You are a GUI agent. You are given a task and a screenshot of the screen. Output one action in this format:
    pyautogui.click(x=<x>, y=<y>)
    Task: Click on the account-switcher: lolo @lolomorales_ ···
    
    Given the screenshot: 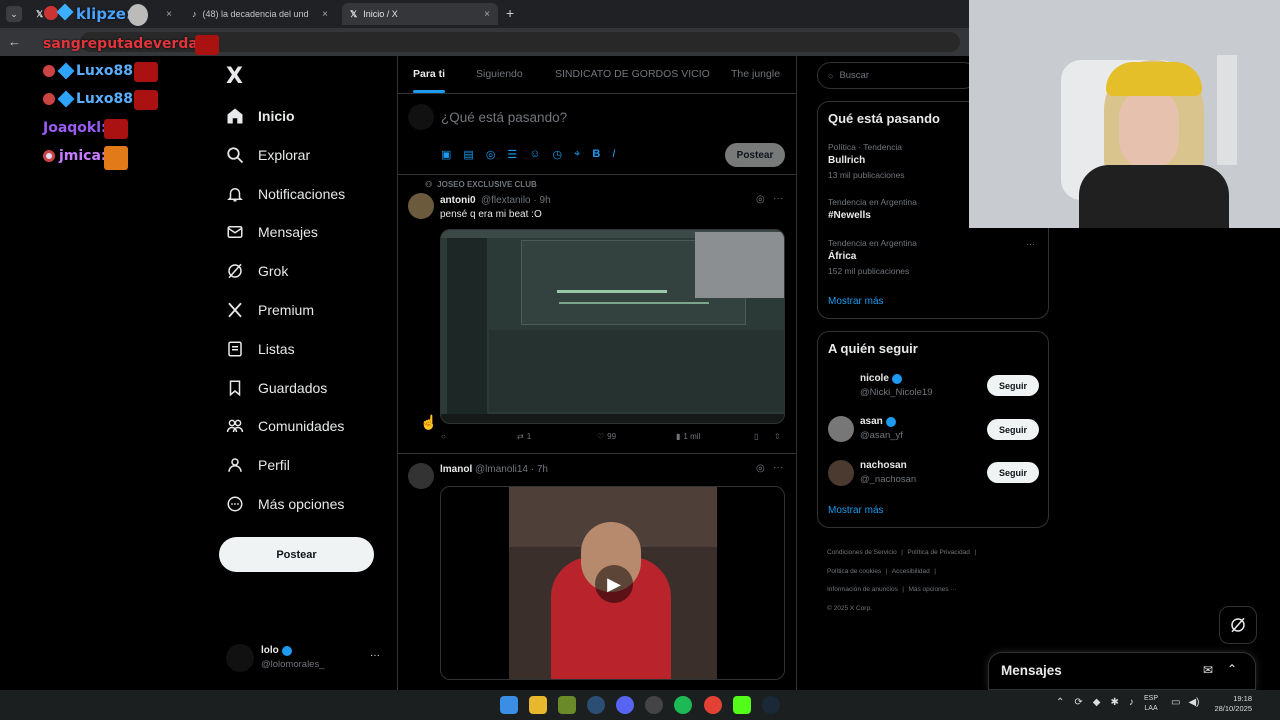 What is the action you would take?
    pyautogui.click(x=306, y=659)
    